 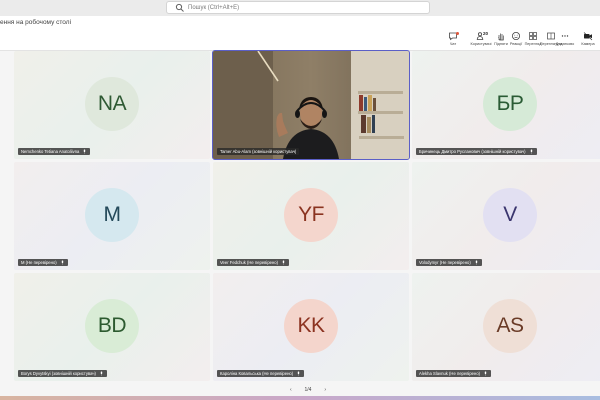 I want to click on chat-notification-dot, so click(x=457, y=33).